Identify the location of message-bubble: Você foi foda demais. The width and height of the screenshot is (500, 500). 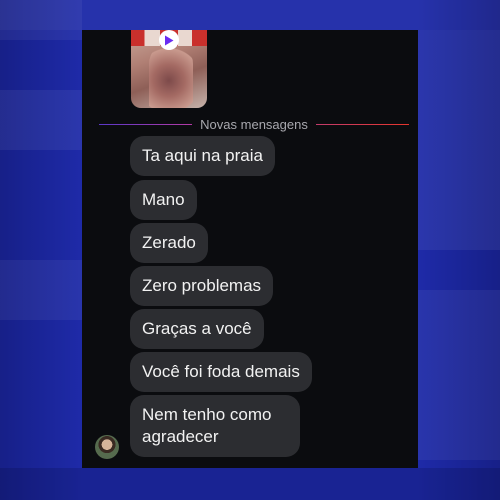
(221, 372).